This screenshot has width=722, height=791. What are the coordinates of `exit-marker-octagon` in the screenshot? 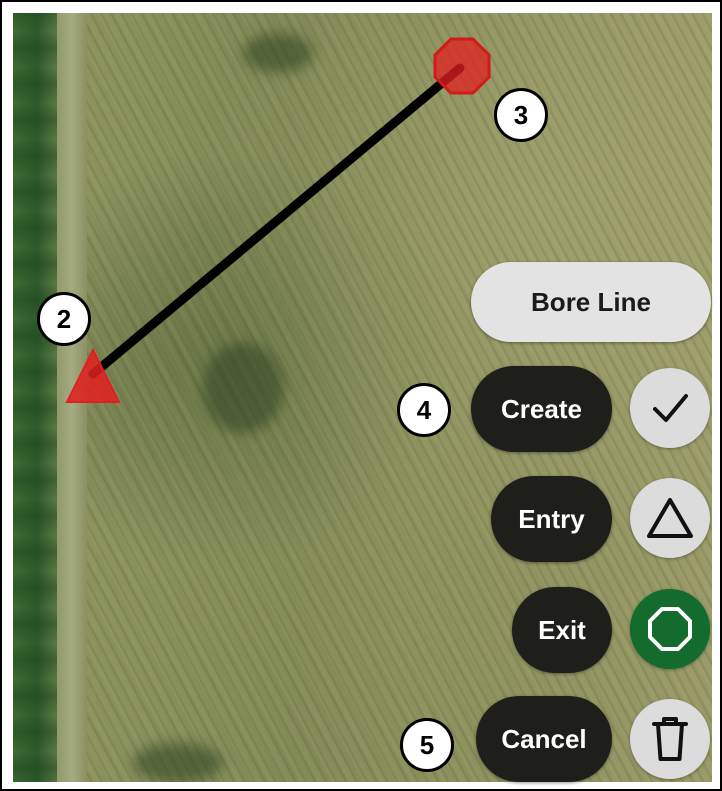 It's located at (462, 66).